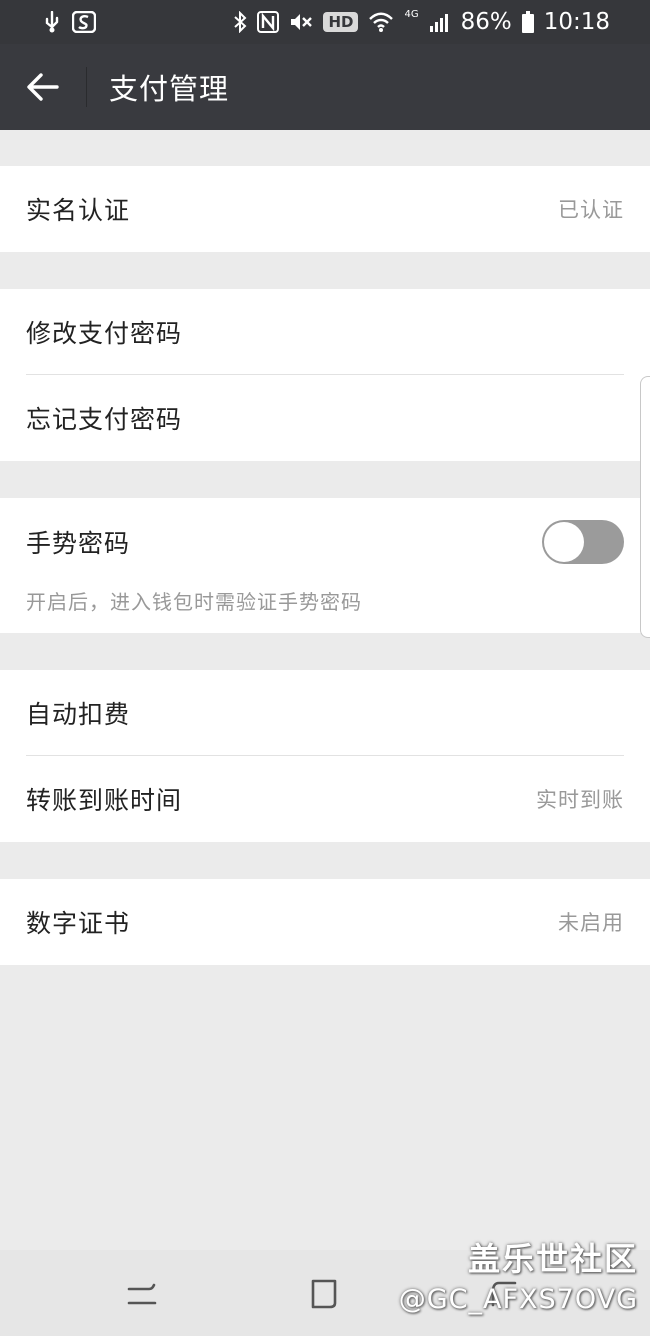 This screenshot has height=1336, width=650. I want to click on transfer-time-label: 转账到账时间, so click(104, 800).